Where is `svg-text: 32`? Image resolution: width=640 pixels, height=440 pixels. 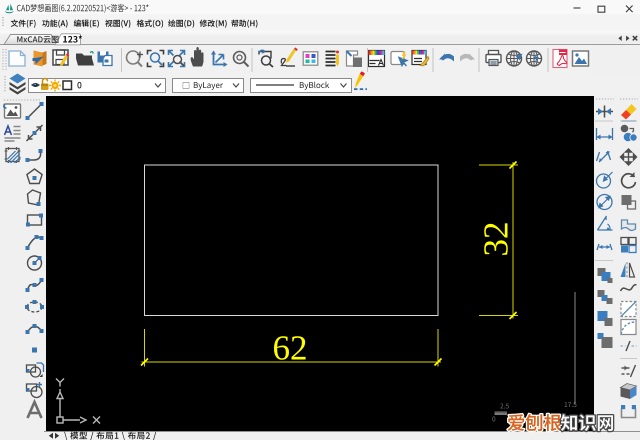
svg-text: 32 is located at coordinates (496, 239).